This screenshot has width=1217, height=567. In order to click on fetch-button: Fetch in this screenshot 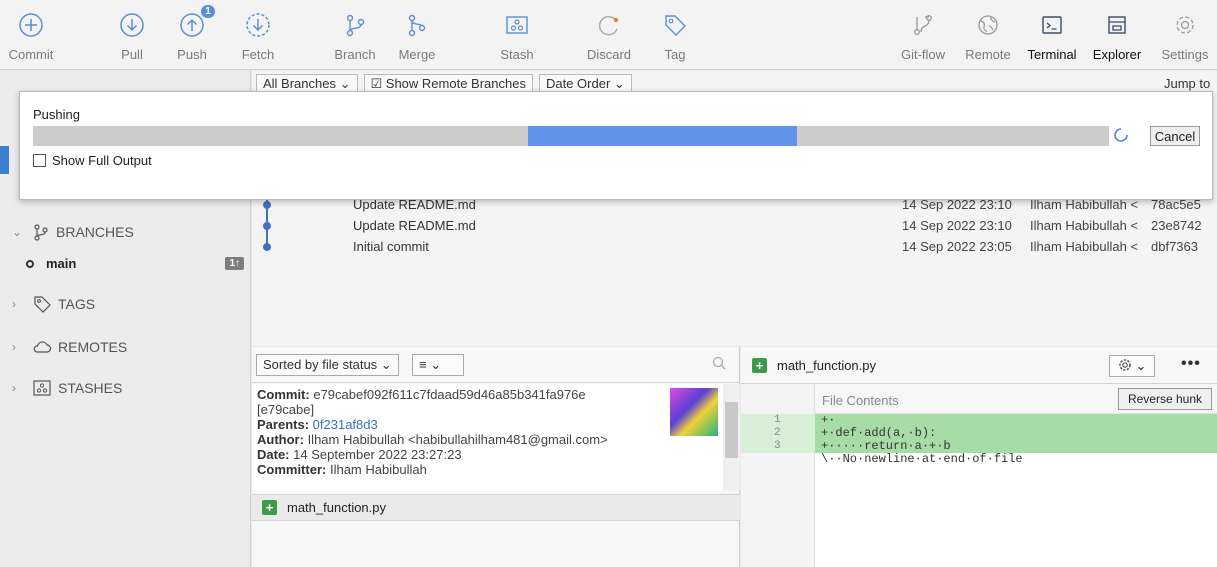, I will do `click(258, 35)`.